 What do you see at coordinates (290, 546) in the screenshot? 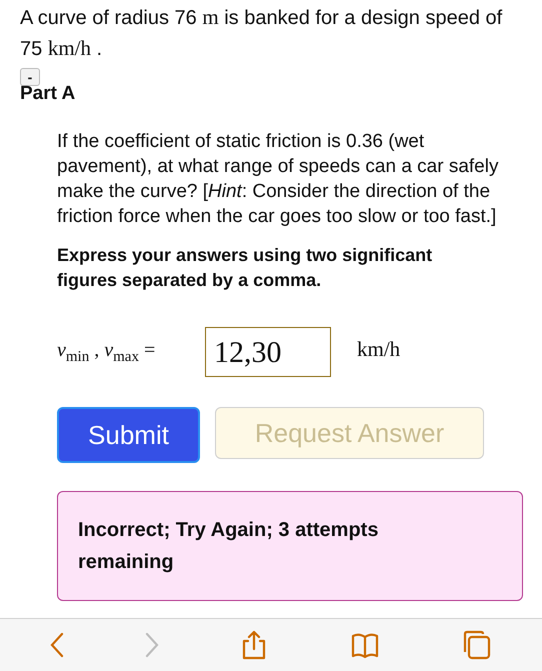
I see `feedback-message: Incorrect; Try Again; 3 attempts remaining` at bounding box center [290, 546].